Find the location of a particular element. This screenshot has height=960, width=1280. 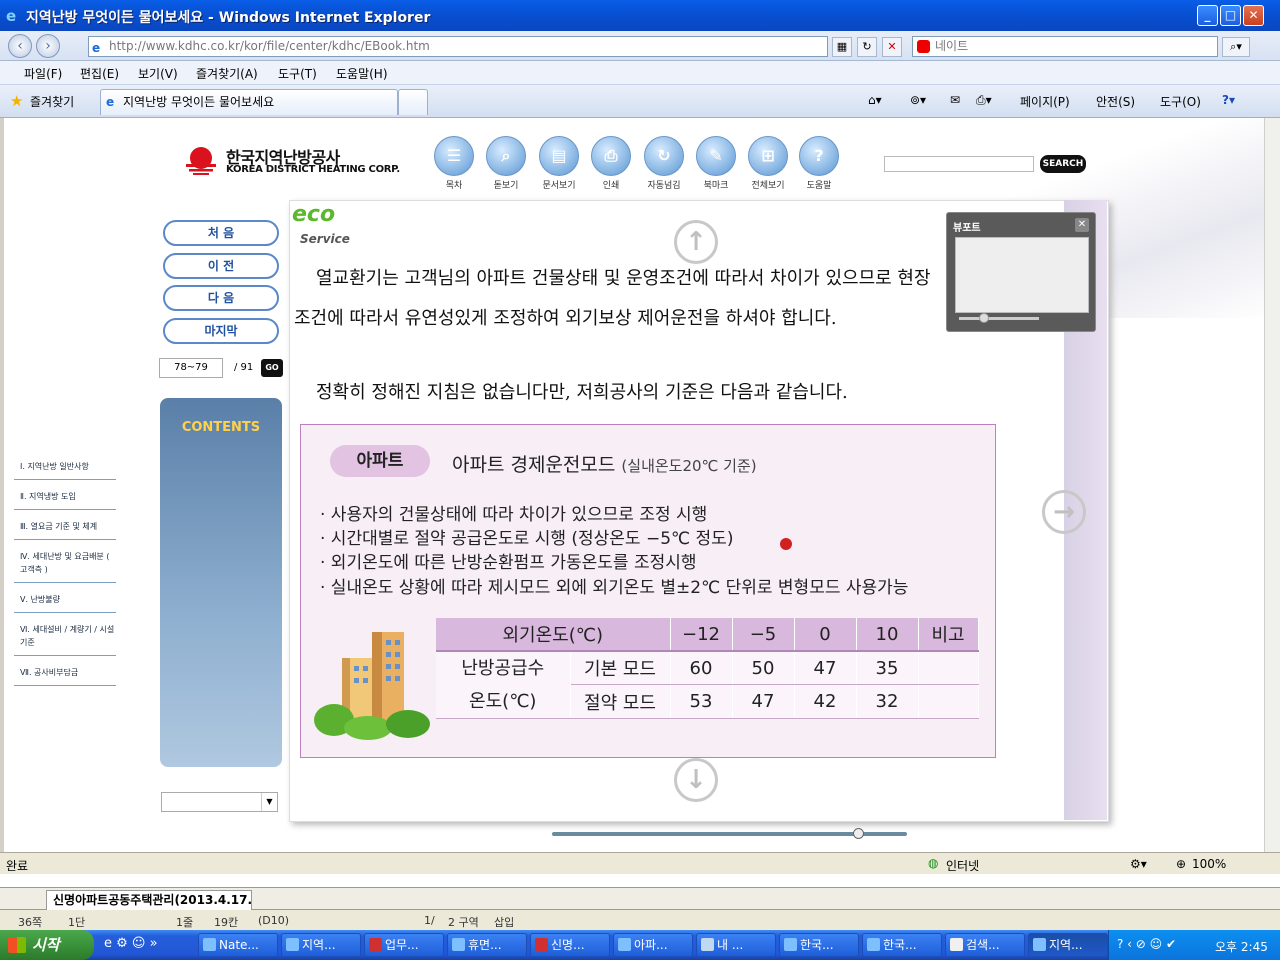

clock: 오후 2:45 is located at coordinates (1241, 946).